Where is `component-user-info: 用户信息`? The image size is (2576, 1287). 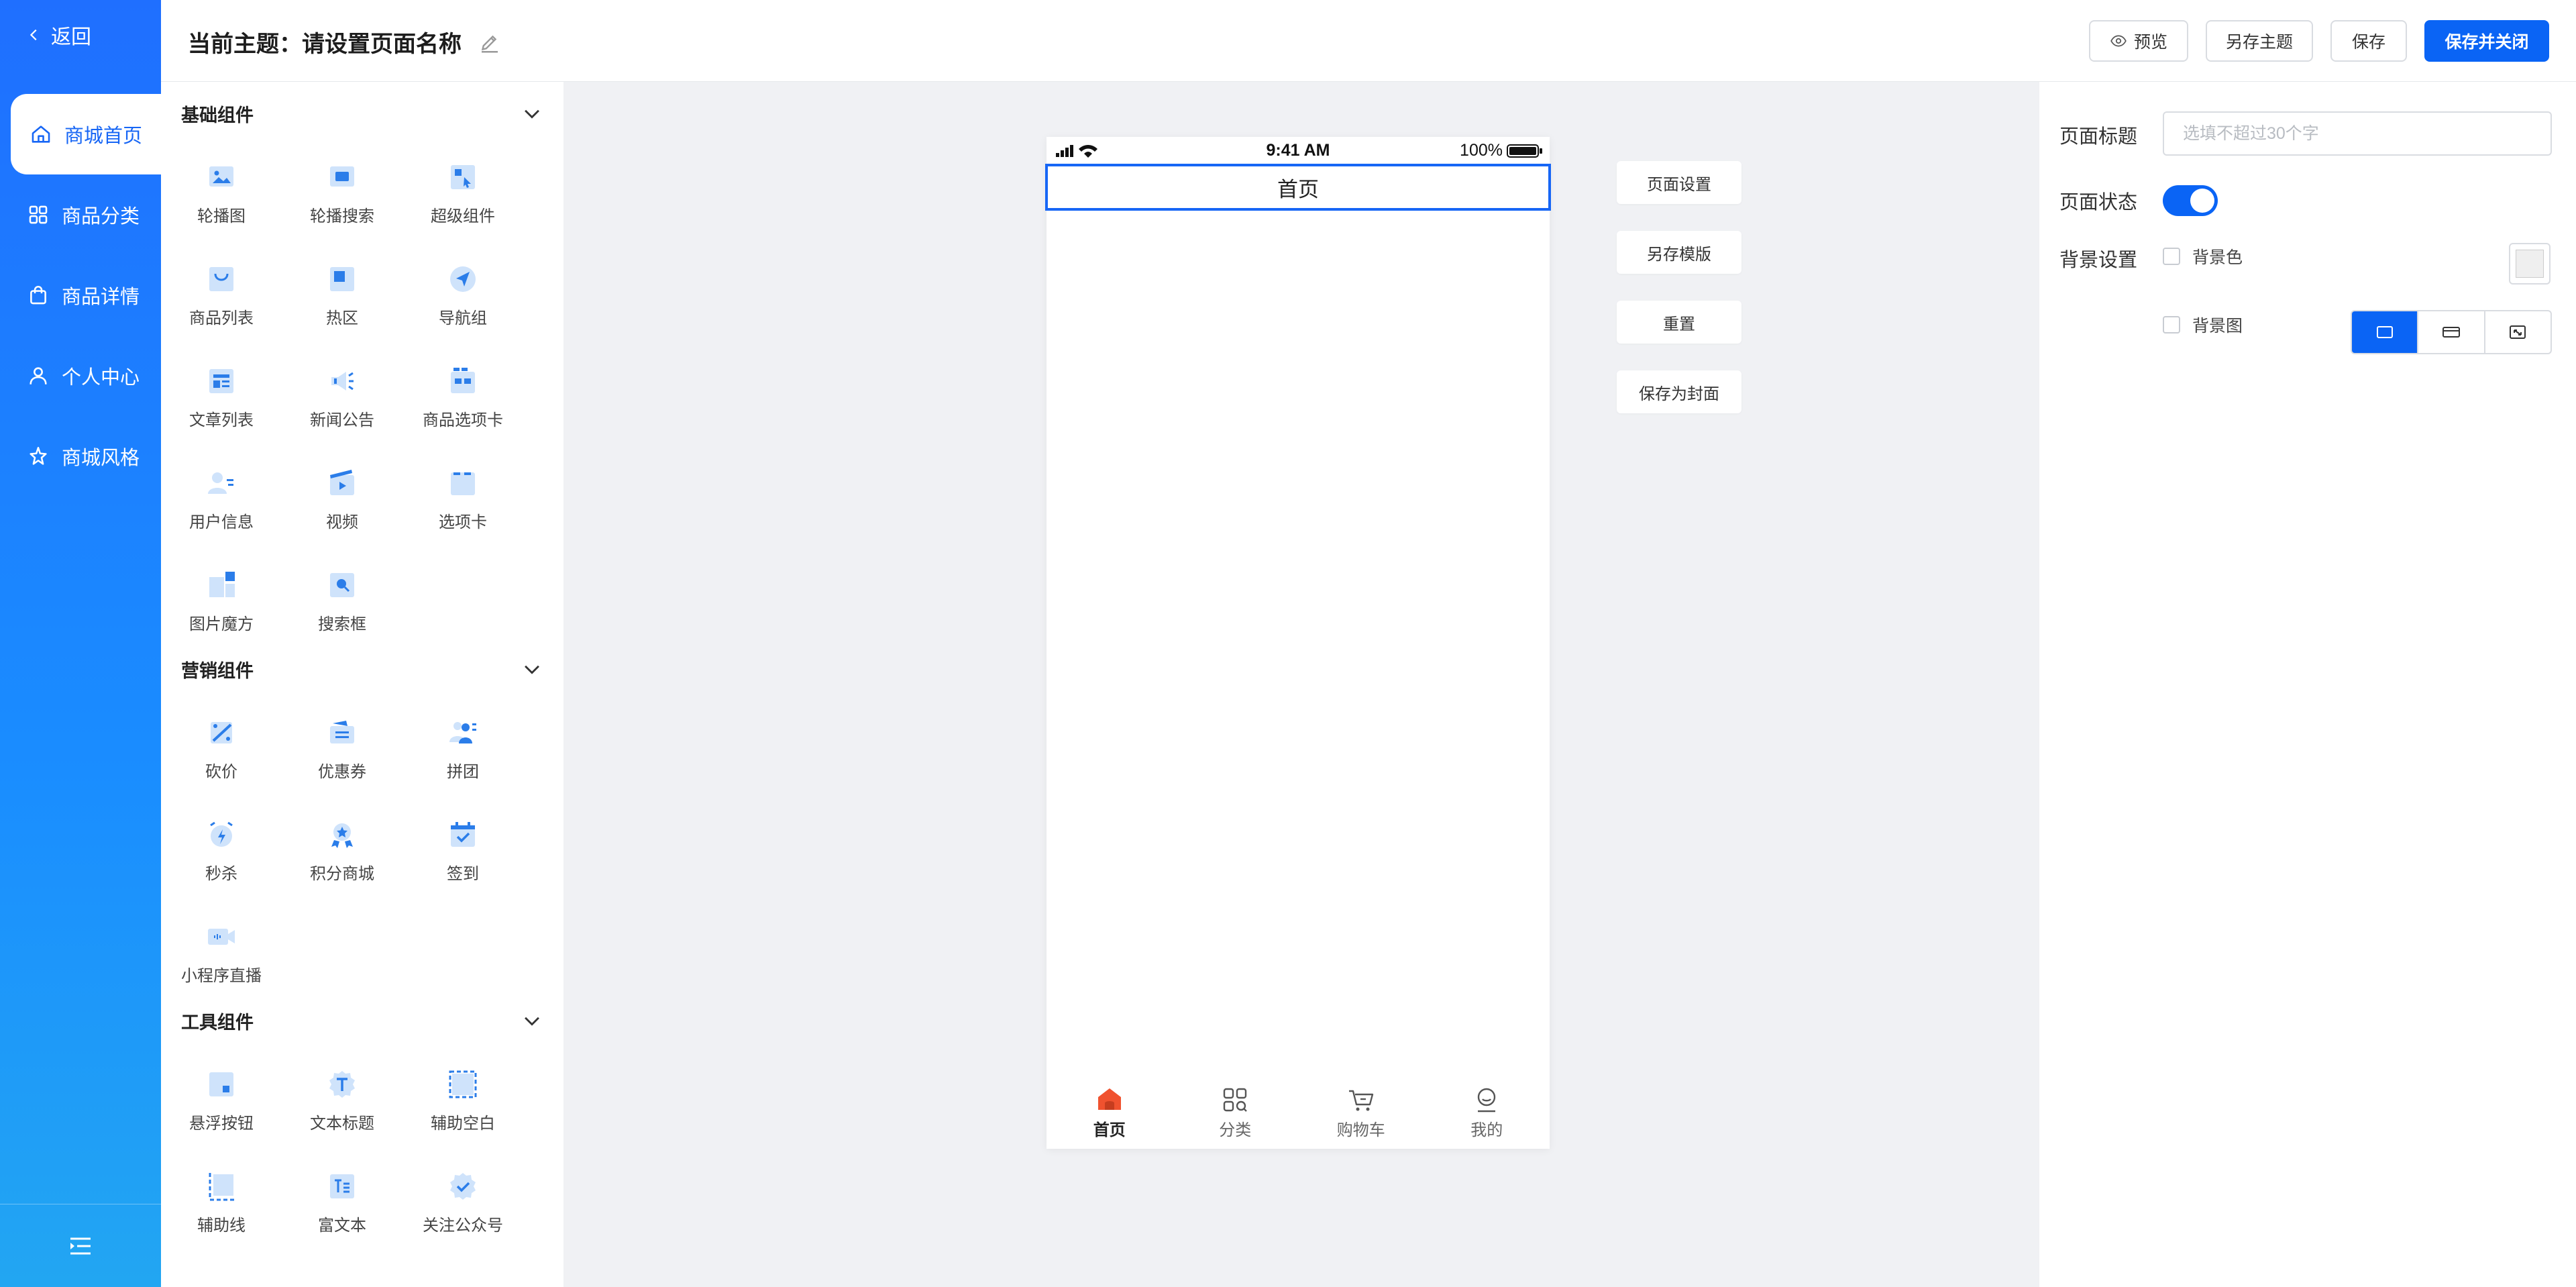 component-user-info: 用户信息 is located at coordinates (221, 500).